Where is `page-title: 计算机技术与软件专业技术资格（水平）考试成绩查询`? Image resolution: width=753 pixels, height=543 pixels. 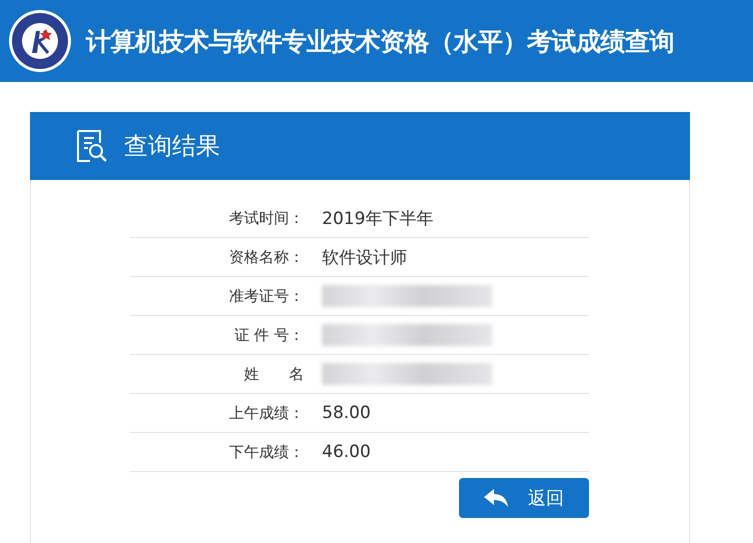
page-title: 计算机技术与软件专业技术资格（水平）考试成绩查询 is located at coordinates (380, 42).